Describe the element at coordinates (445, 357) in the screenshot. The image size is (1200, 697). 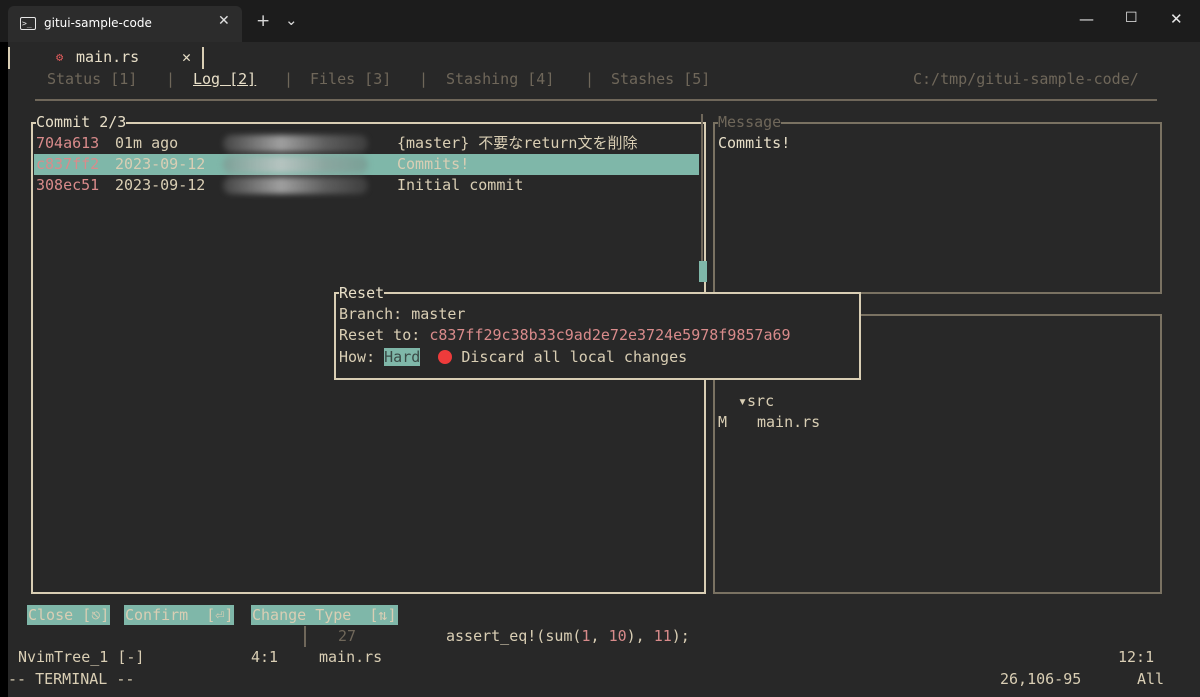
I see `red-circle-icon` at that location.